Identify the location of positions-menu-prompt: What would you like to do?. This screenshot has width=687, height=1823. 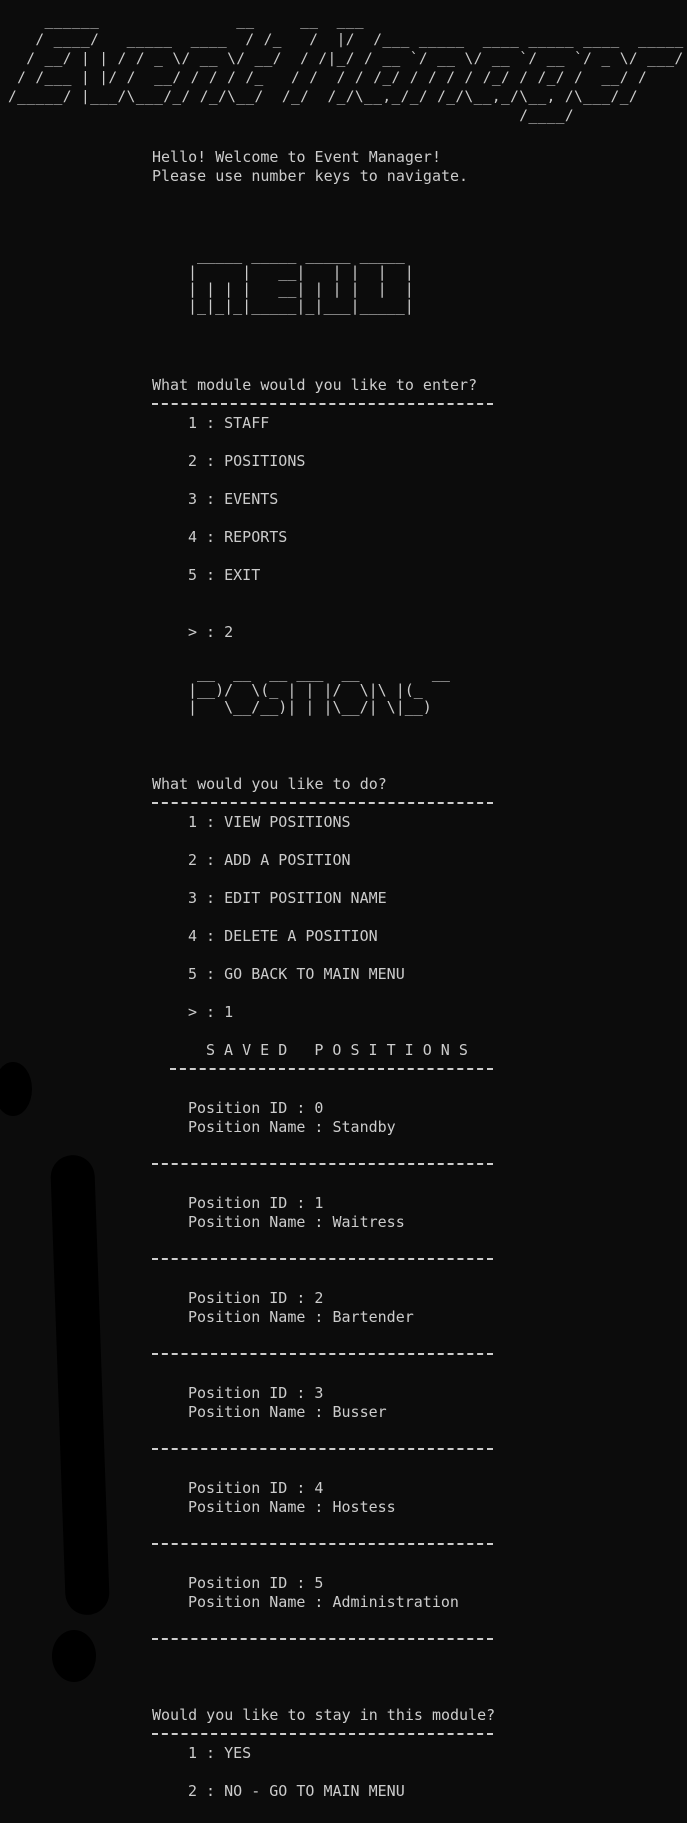
(269, 784).